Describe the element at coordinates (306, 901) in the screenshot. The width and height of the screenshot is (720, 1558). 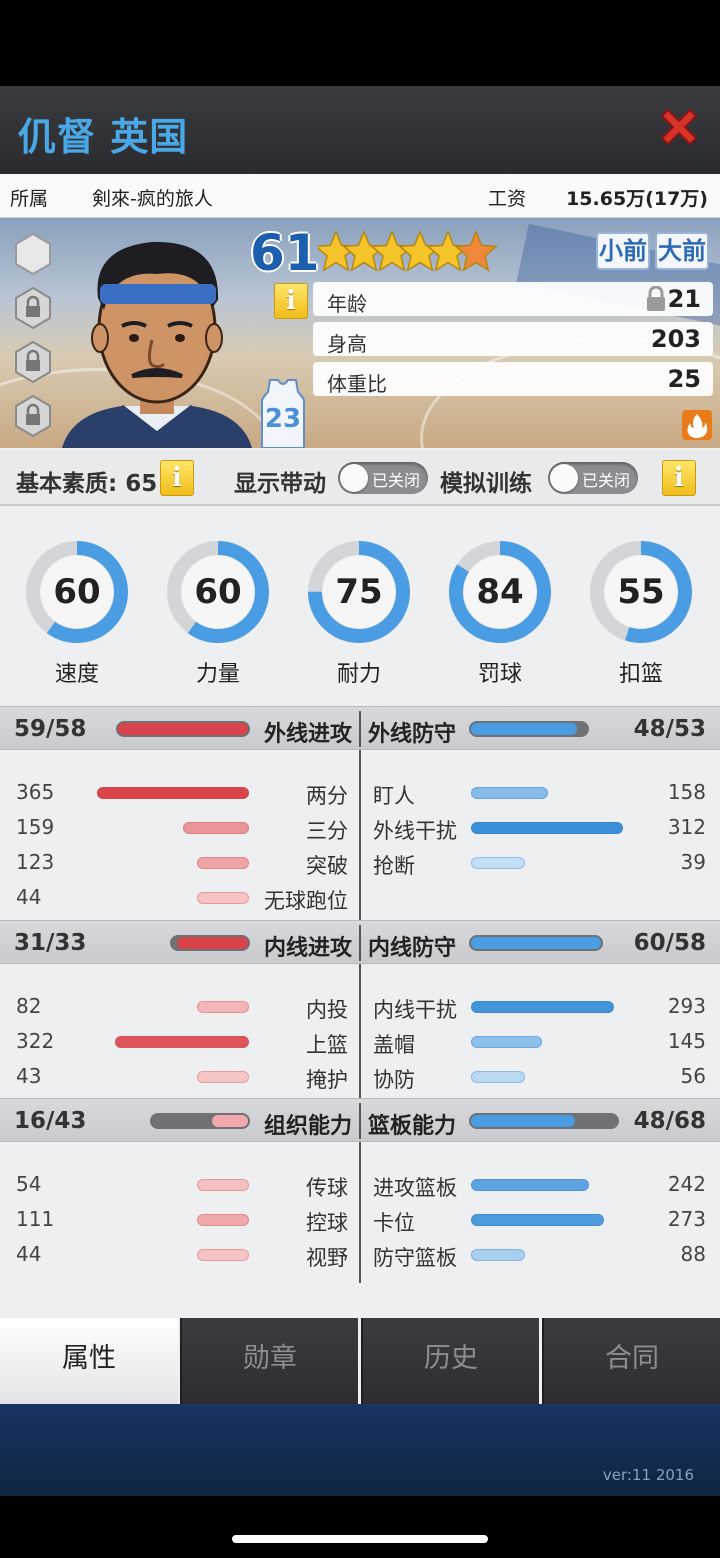
I see `left-stat-label: 无球跑位` at that location.